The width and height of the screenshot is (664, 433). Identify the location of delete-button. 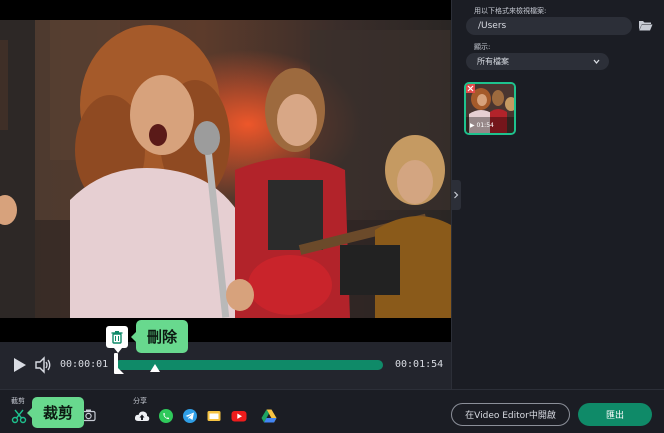
(117, 339).